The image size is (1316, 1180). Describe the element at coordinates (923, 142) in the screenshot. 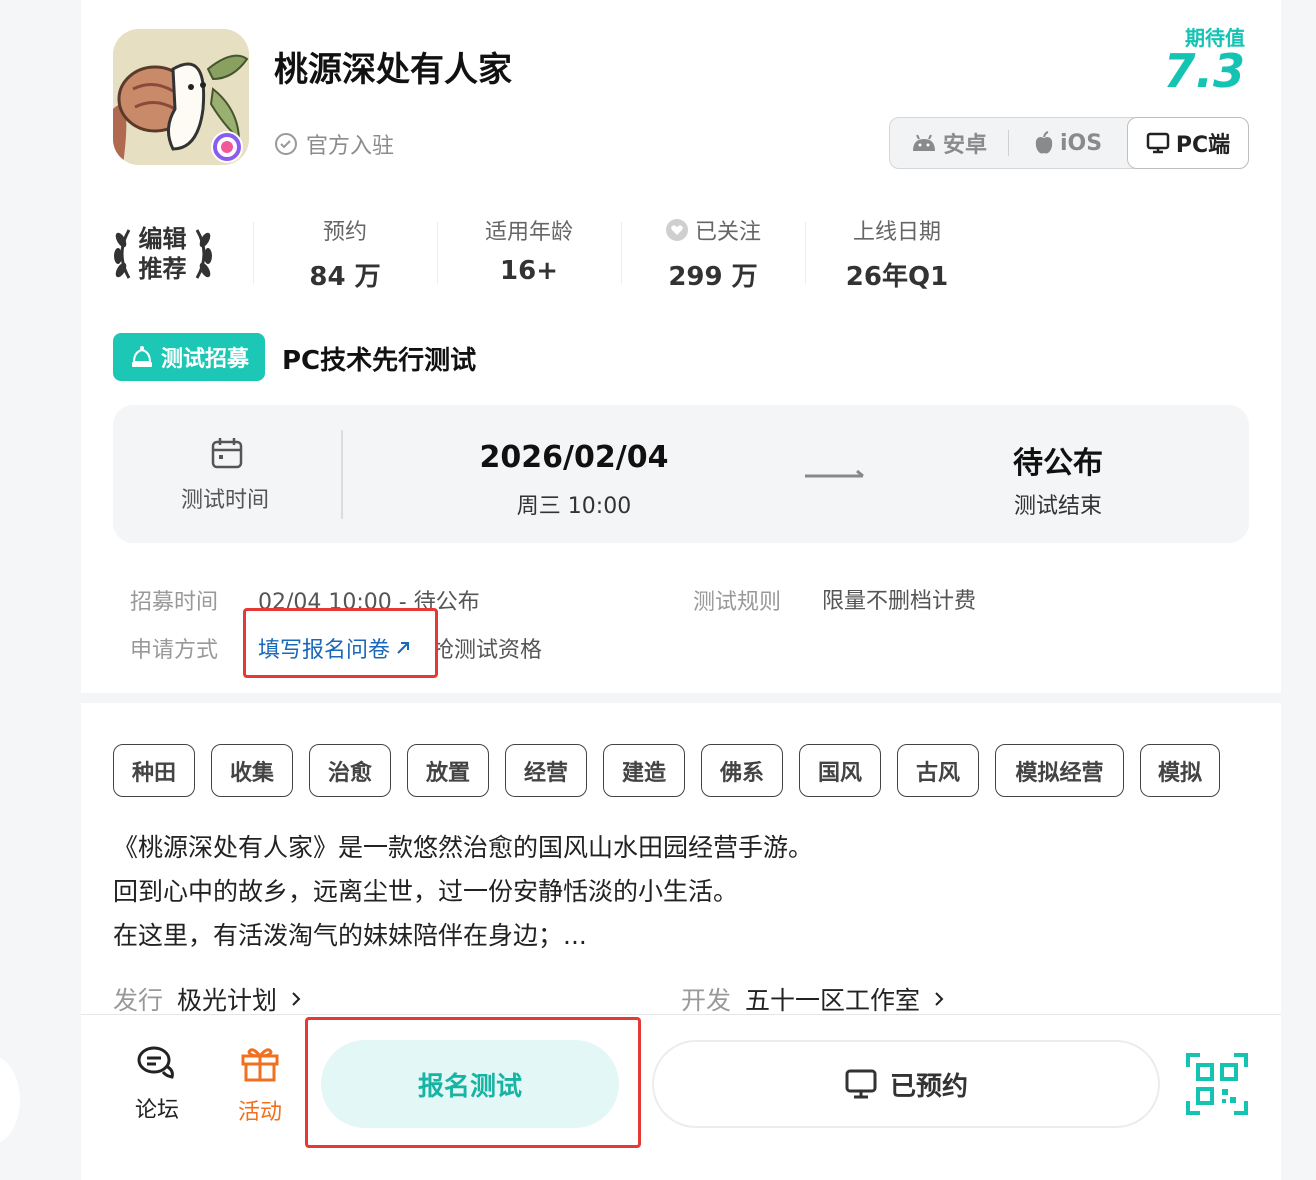

I see `android-icon` at that location.